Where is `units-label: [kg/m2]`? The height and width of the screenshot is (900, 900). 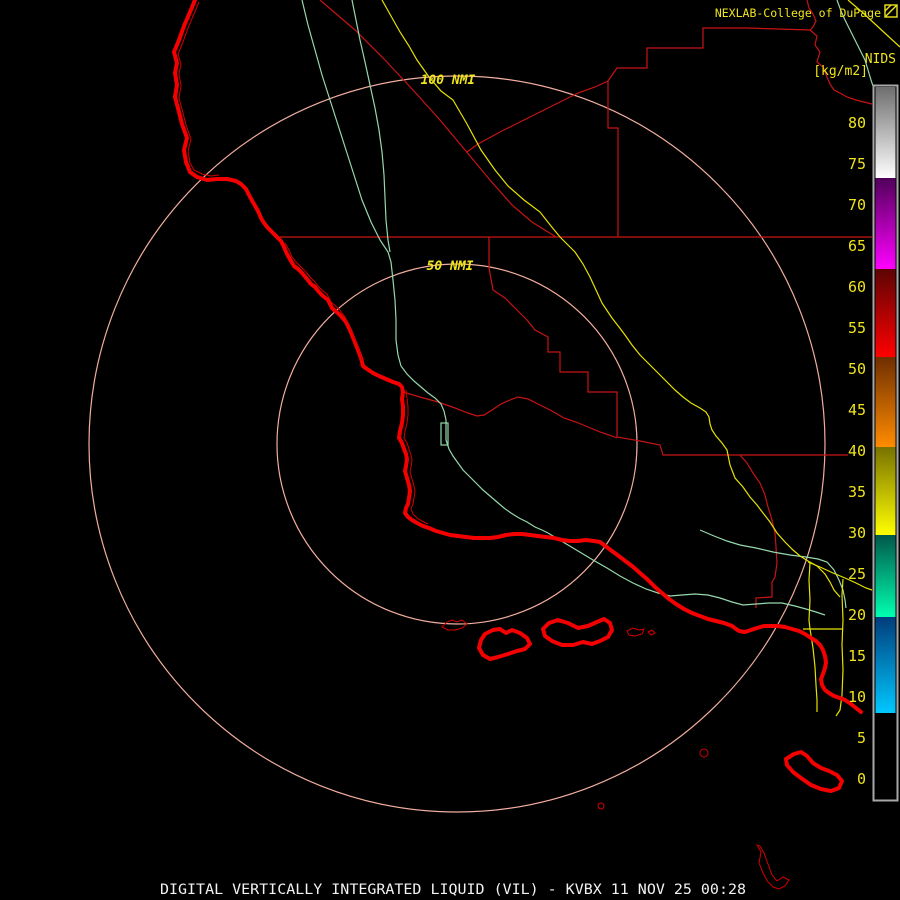 units-label: [kg/m2] is located at coordinates (840, 71).